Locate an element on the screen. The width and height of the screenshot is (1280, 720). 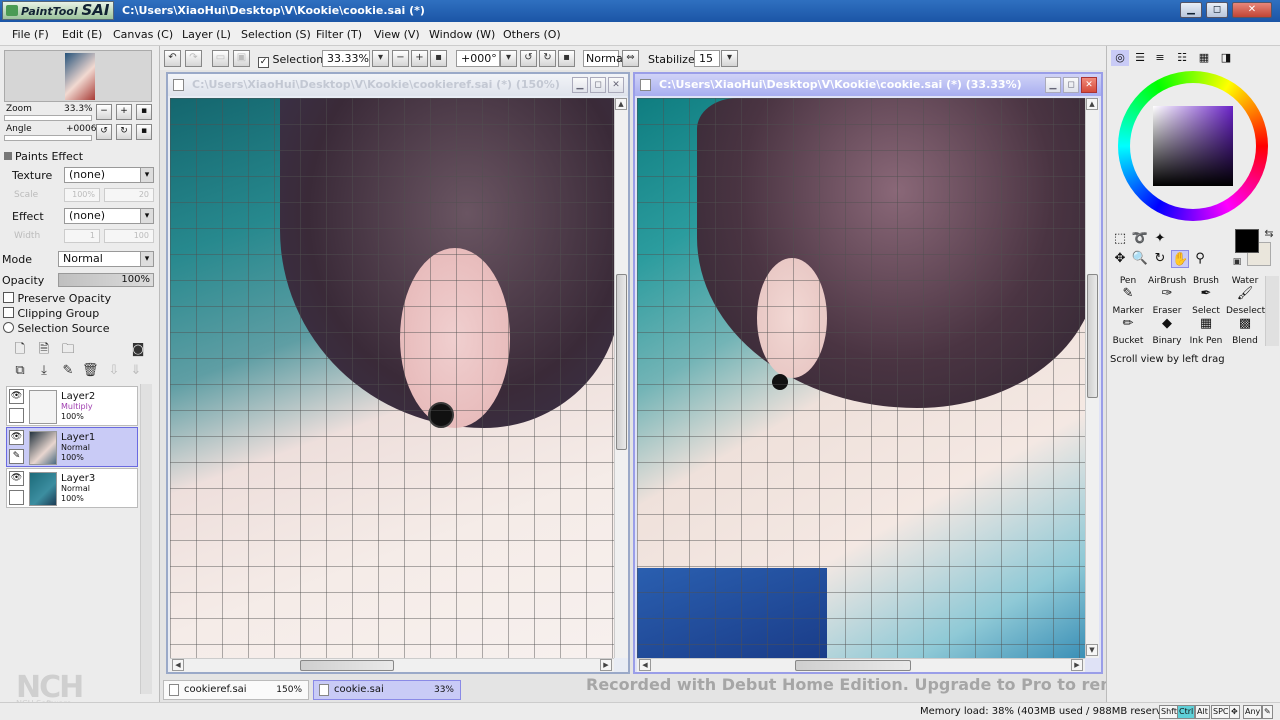
paints-effect-header: Paints Effect is located at coordinates (43, 156).